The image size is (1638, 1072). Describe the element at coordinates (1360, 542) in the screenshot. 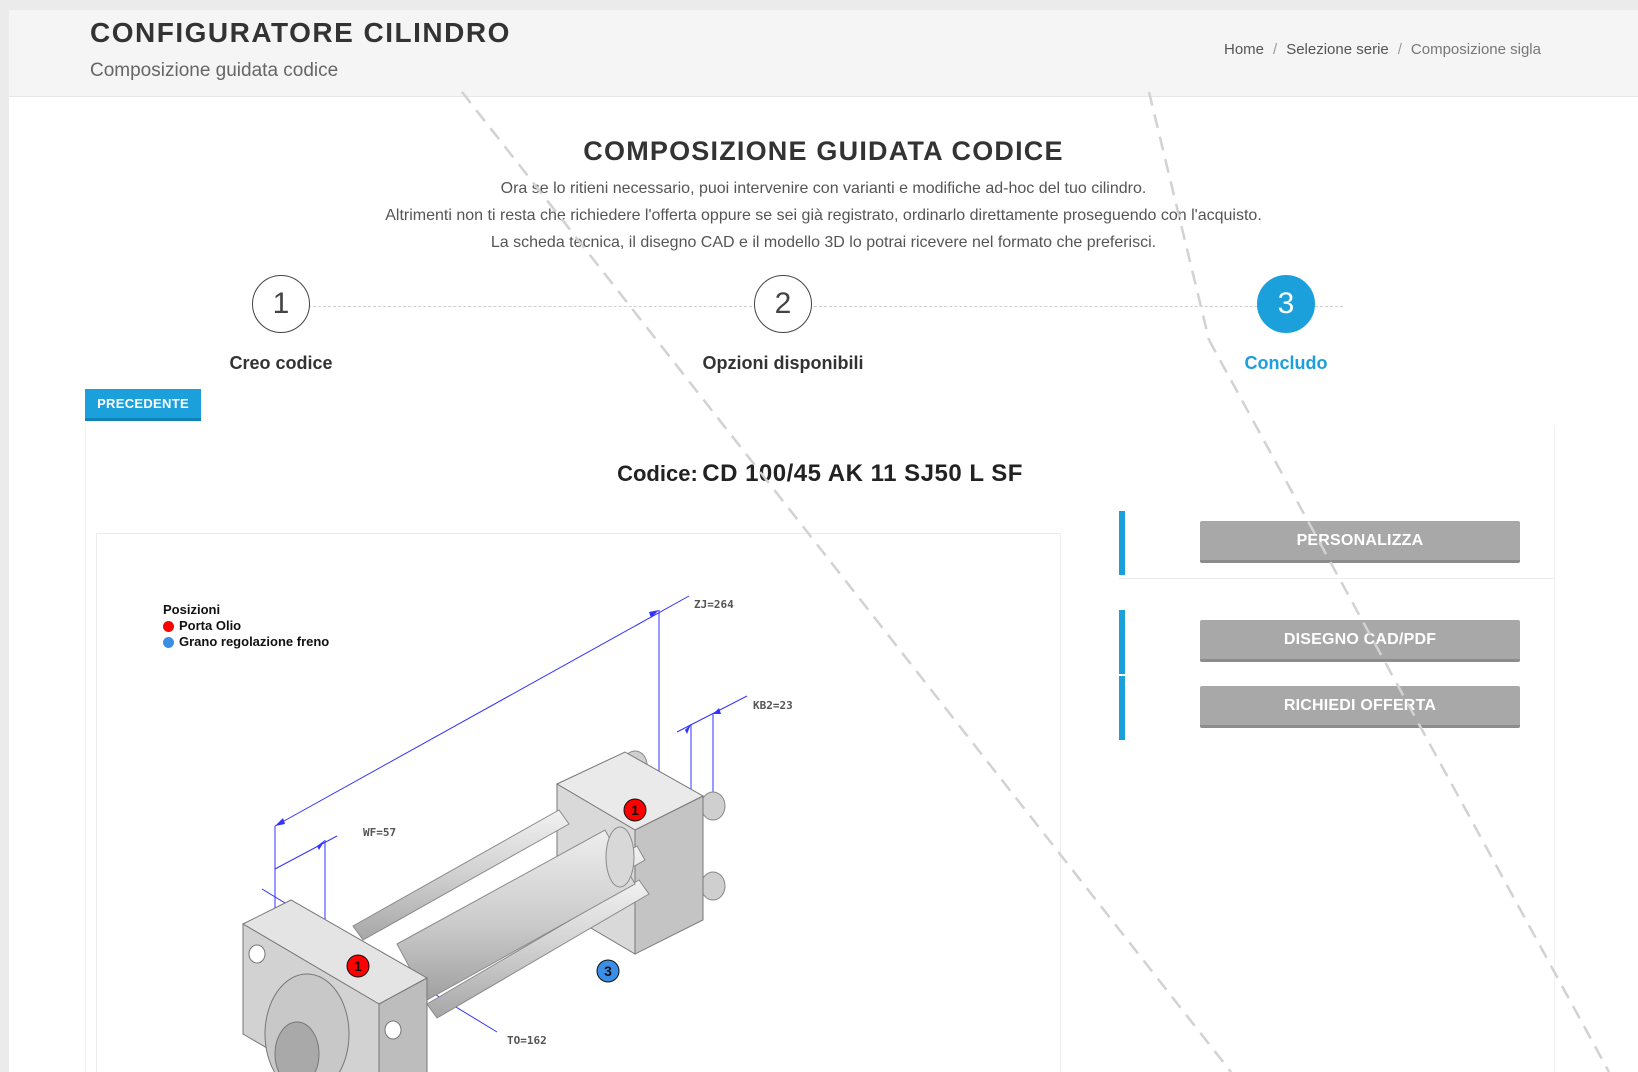

I see `customize-button: PERSONALIZZA` at that location.